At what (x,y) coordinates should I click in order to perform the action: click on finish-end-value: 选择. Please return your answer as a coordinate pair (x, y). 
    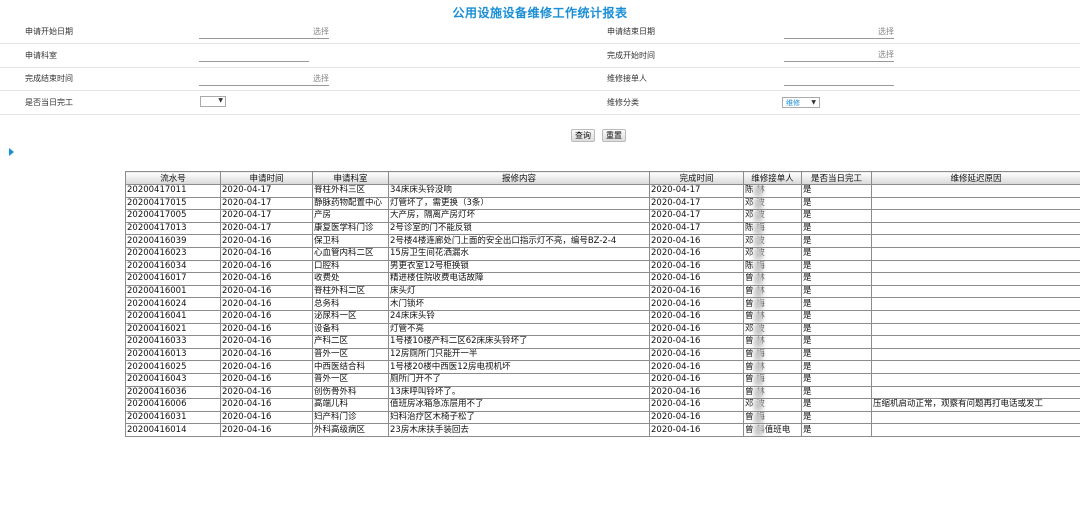
    Looking at the image, I should click on (321, 78).